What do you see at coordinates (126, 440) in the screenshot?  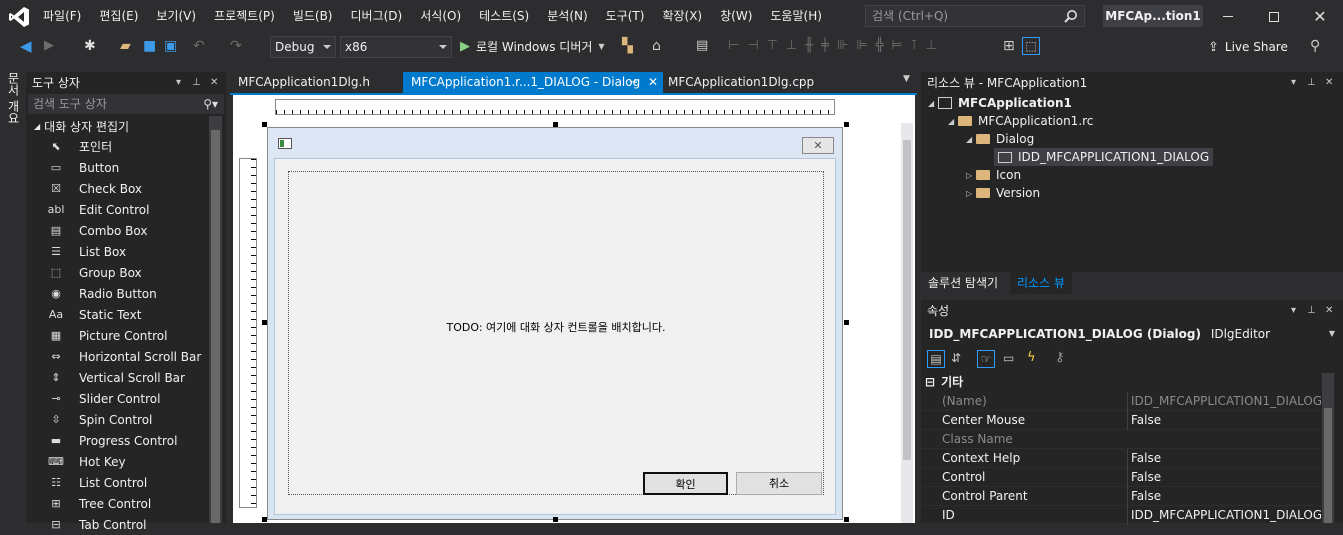 I see `toolbox-item: ▬ Progress Control` at bounding box center [126, 440].